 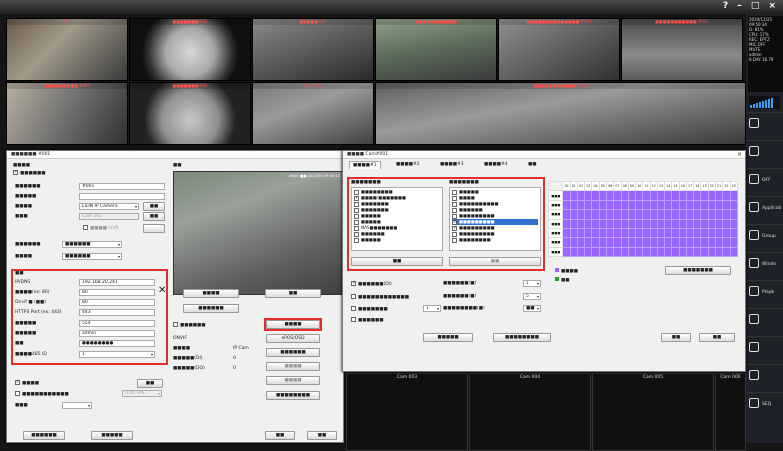 What do you see at coordinates (211, 308) in the screenshot?
I see `mid-button: ■■■■■■` at bounding box center [211, 308].